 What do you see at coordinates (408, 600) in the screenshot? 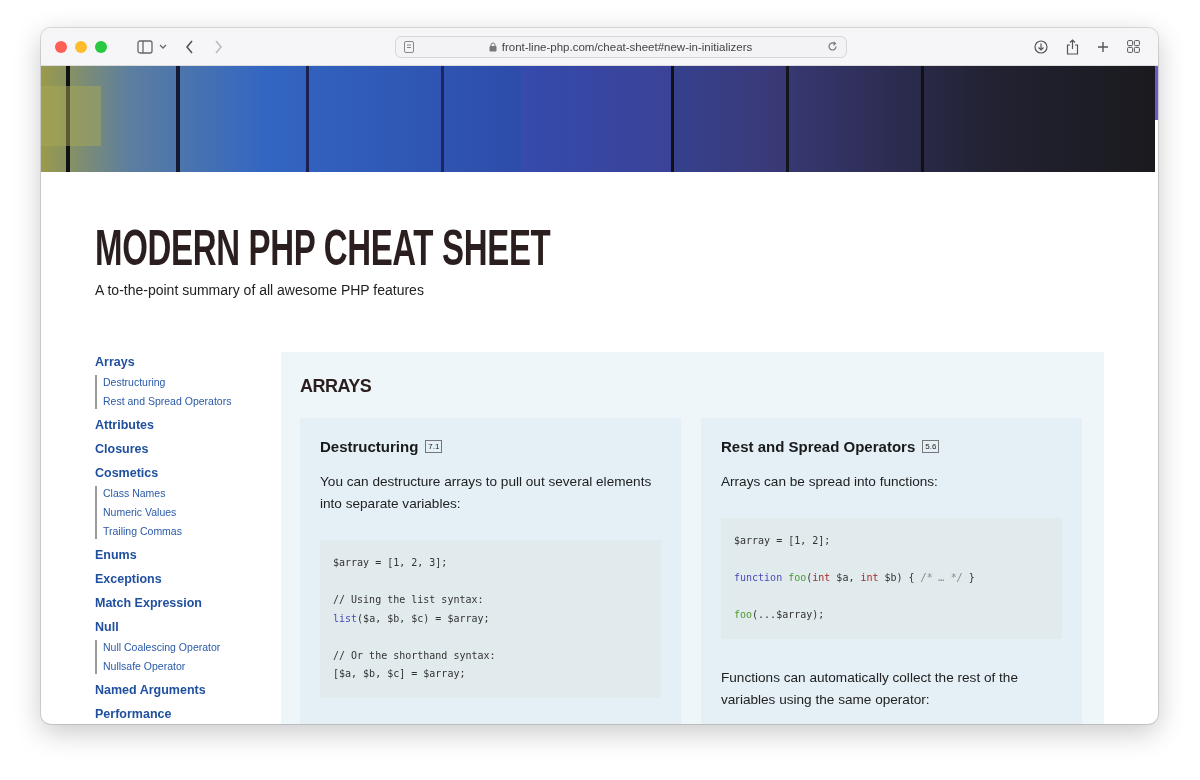
I see `code-line: // Using the list syntax:` at bounding box center [408, 600].